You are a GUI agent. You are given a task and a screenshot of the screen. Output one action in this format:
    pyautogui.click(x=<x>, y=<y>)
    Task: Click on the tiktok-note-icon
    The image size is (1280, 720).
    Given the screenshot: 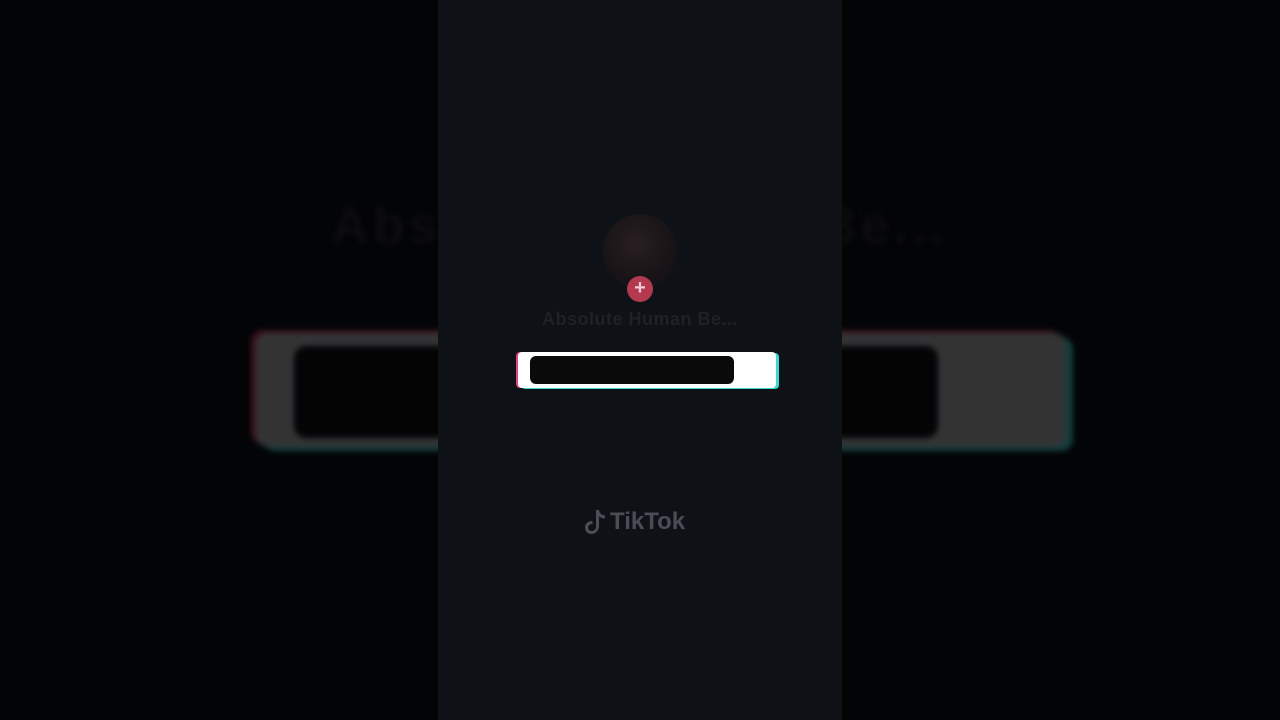 What is the action you would take?
    pyautogui.click(x=595, y=522)
    